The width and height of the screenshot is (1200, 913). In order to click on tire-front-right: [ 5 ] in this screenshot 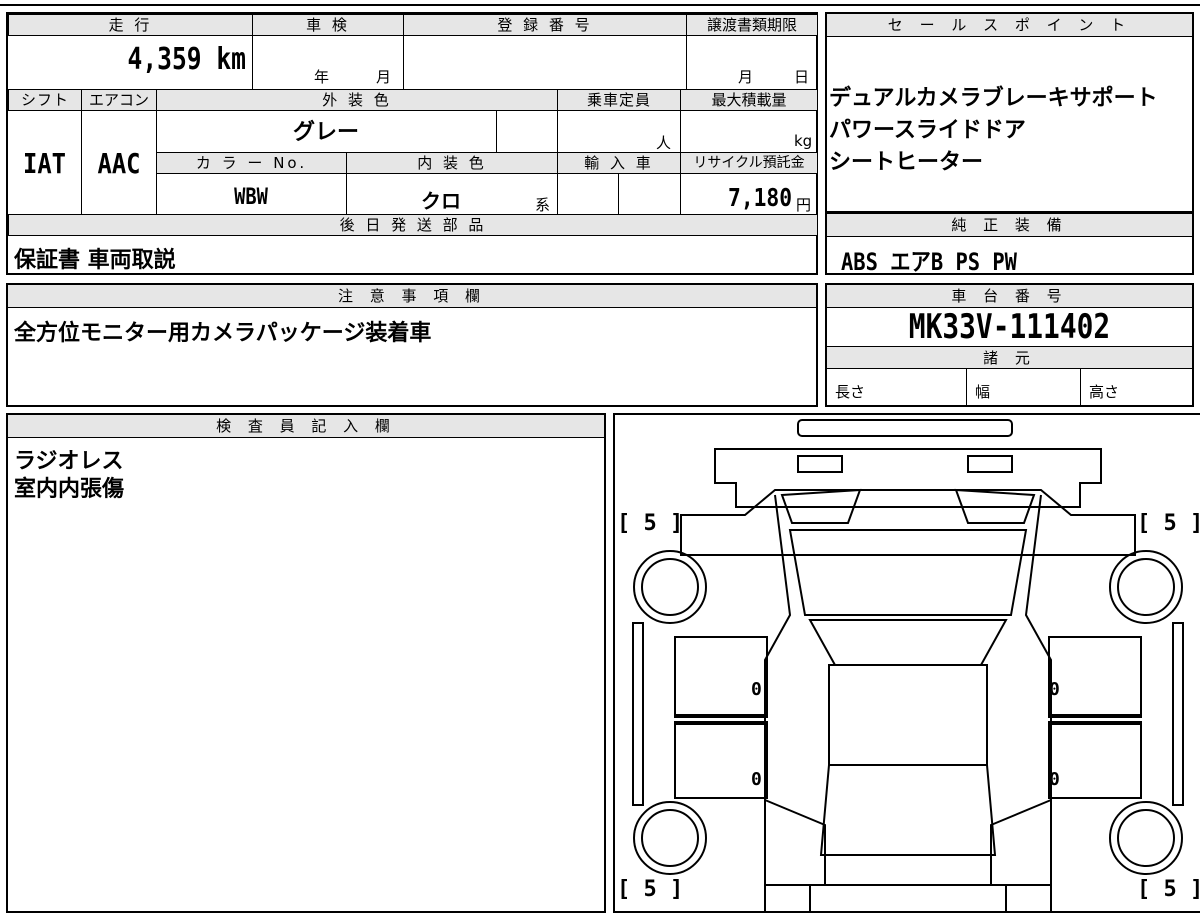, I will do `click(1168, 523)`.